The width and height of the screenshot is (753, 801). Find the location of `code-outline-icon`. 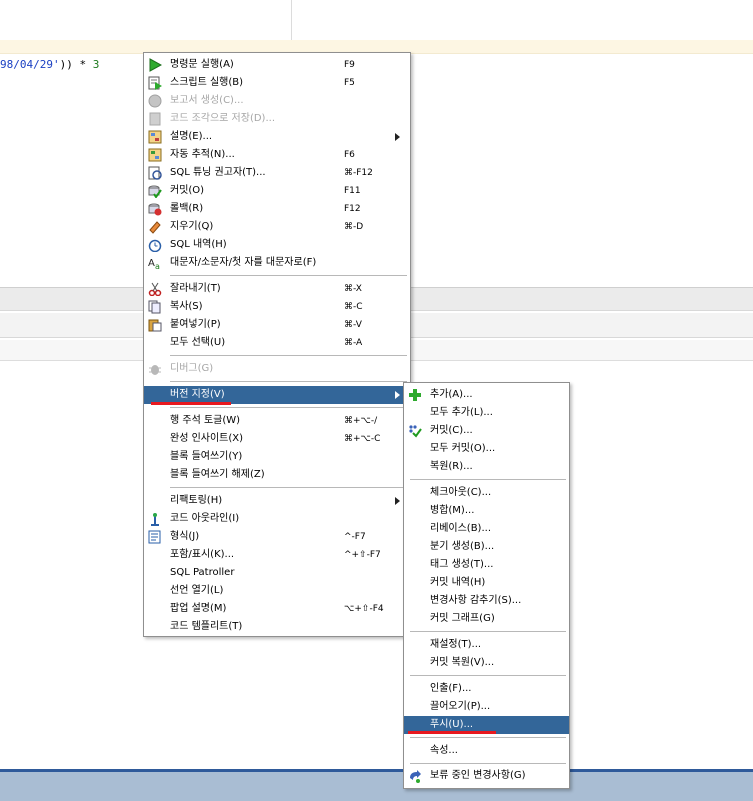

code-outline-icon is located at coordinates (155, 519).